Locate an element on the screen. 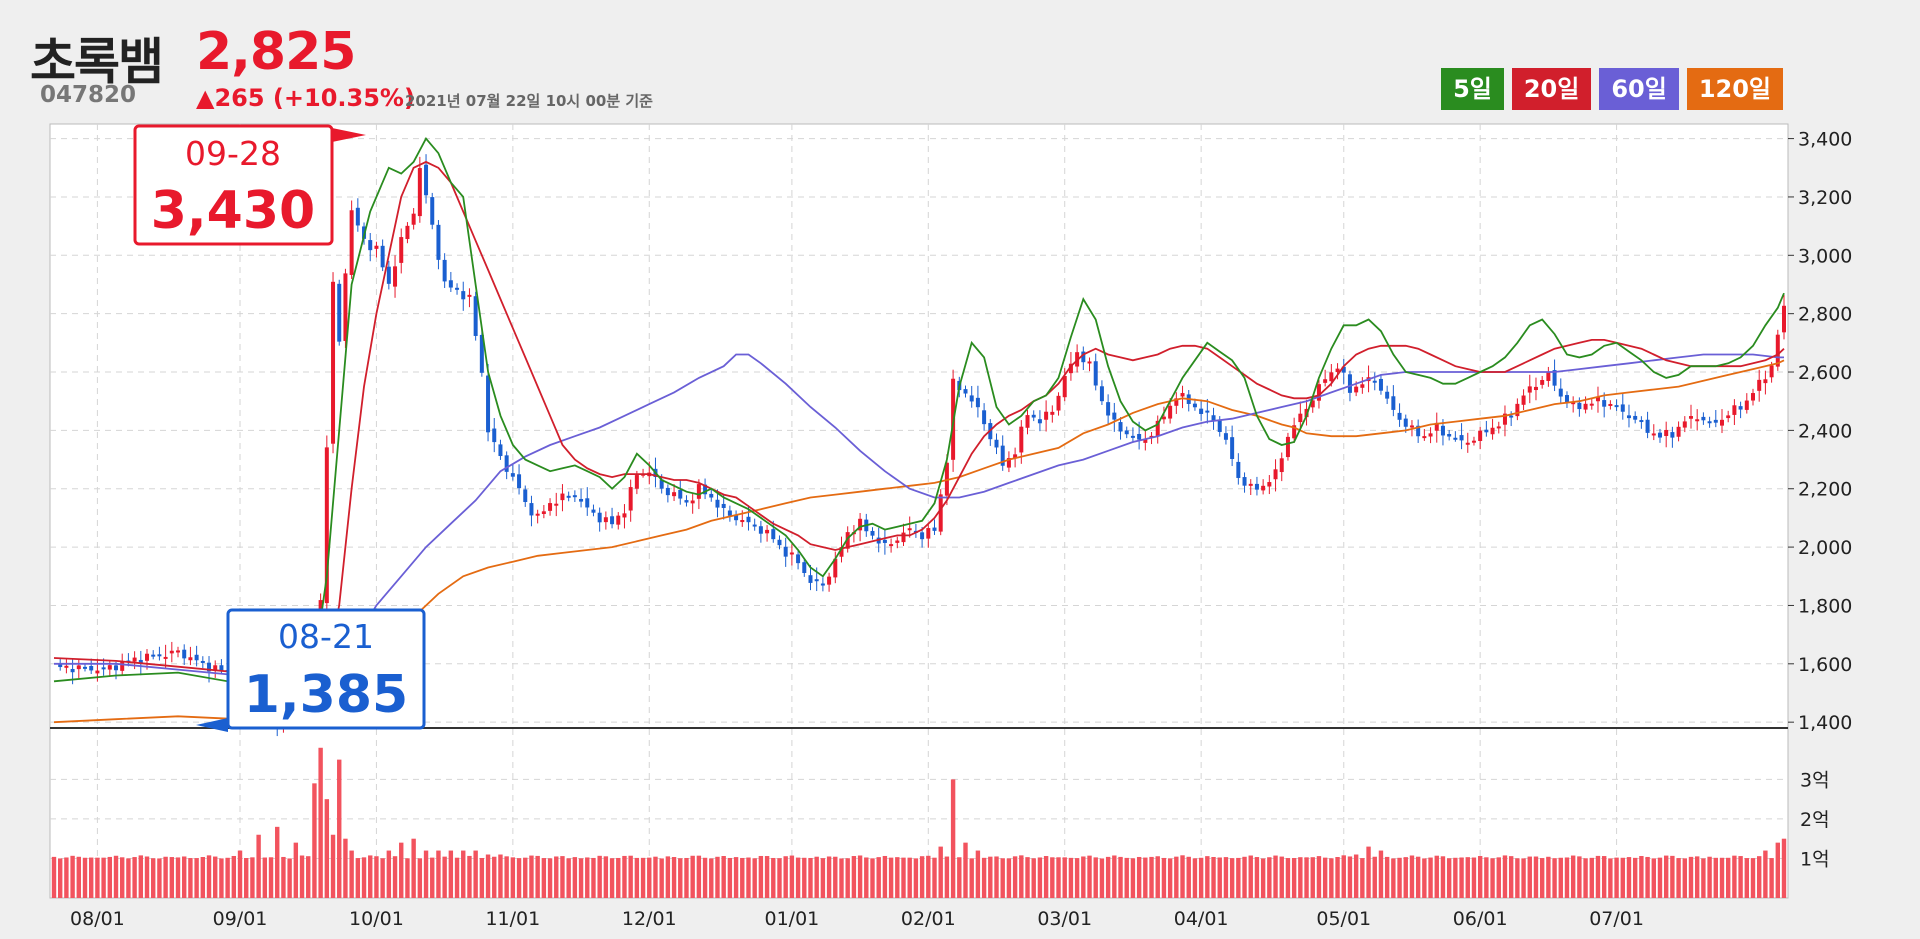 The height and width of the screenshot is (939, 1920). price-tick-label: 3,400 is located at coordinates (1825, 140).